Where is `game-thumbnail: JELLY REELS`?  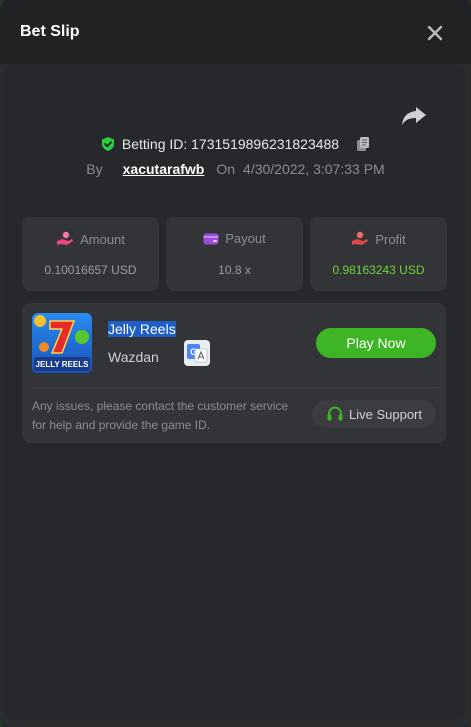
game-thumbnail: JELLY REELS is located at coordinates (62, 343).